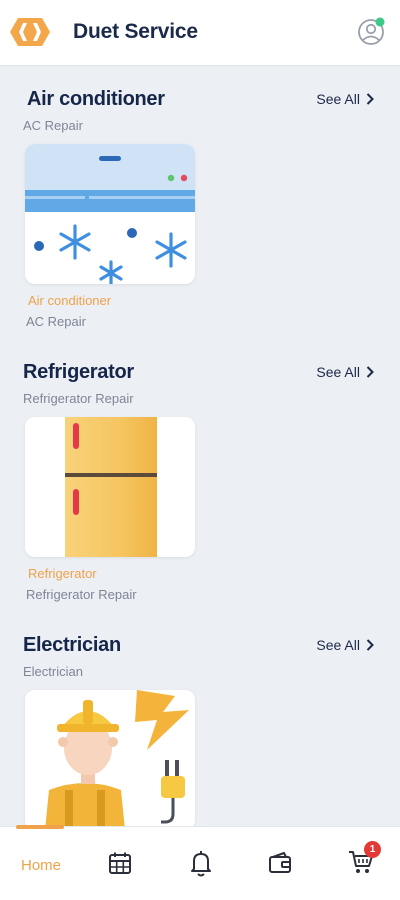  I want to click on air-conditioner-image, so click(110, 214).